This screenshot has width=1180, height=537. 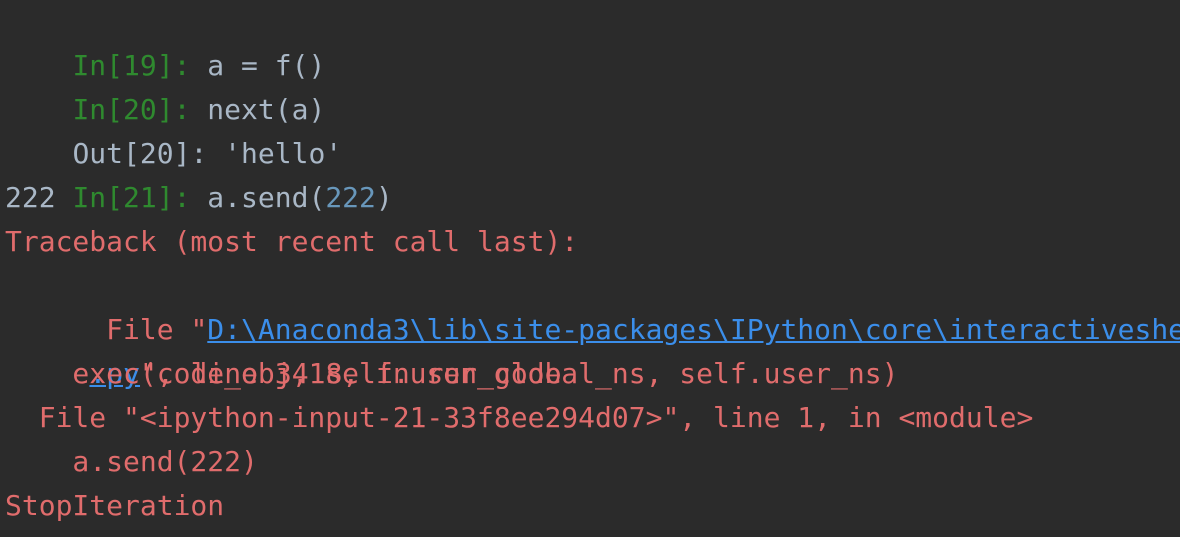 I want to click on error-name: StopIteration, so click(x=115, y=505).